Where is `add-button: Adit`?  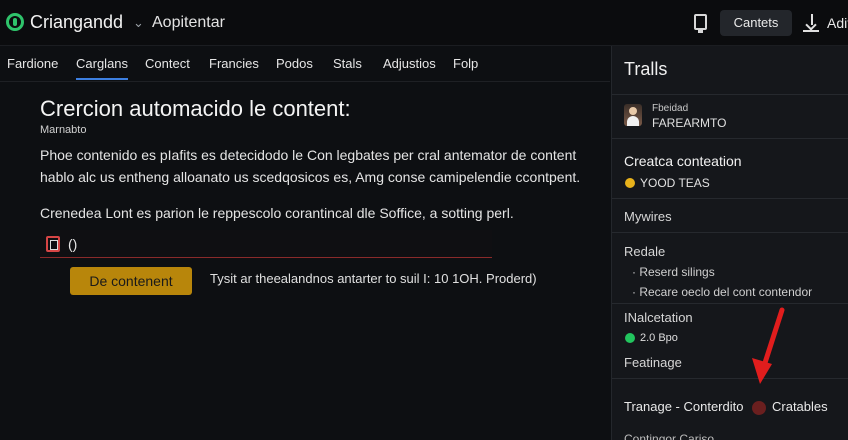
add-button: Adit is located at coordinates (837, 23).